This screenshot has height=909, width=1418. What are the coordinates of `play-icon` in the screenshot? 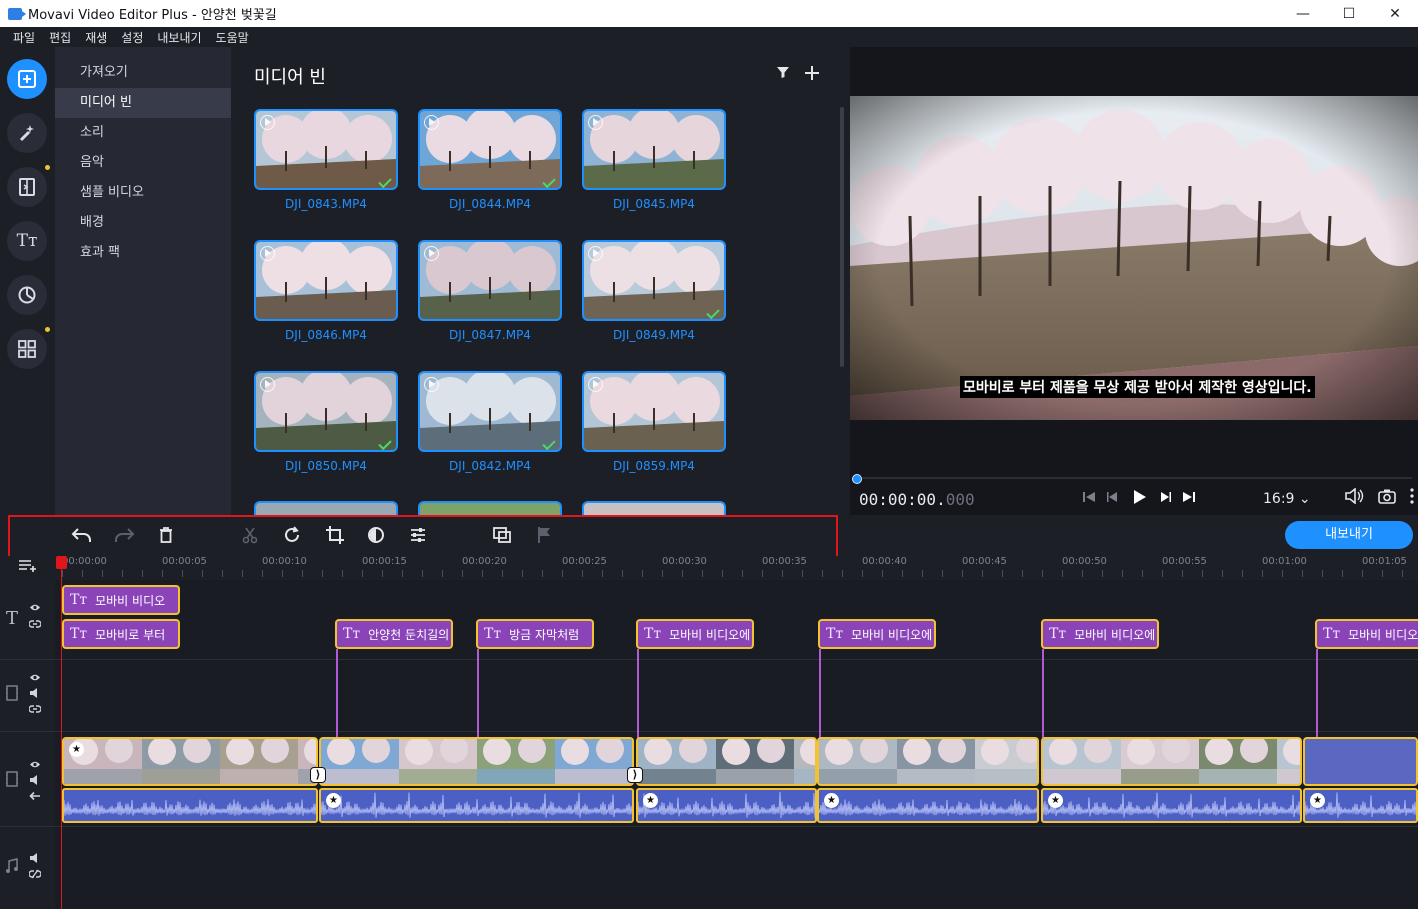 It's located at (1139, 497).